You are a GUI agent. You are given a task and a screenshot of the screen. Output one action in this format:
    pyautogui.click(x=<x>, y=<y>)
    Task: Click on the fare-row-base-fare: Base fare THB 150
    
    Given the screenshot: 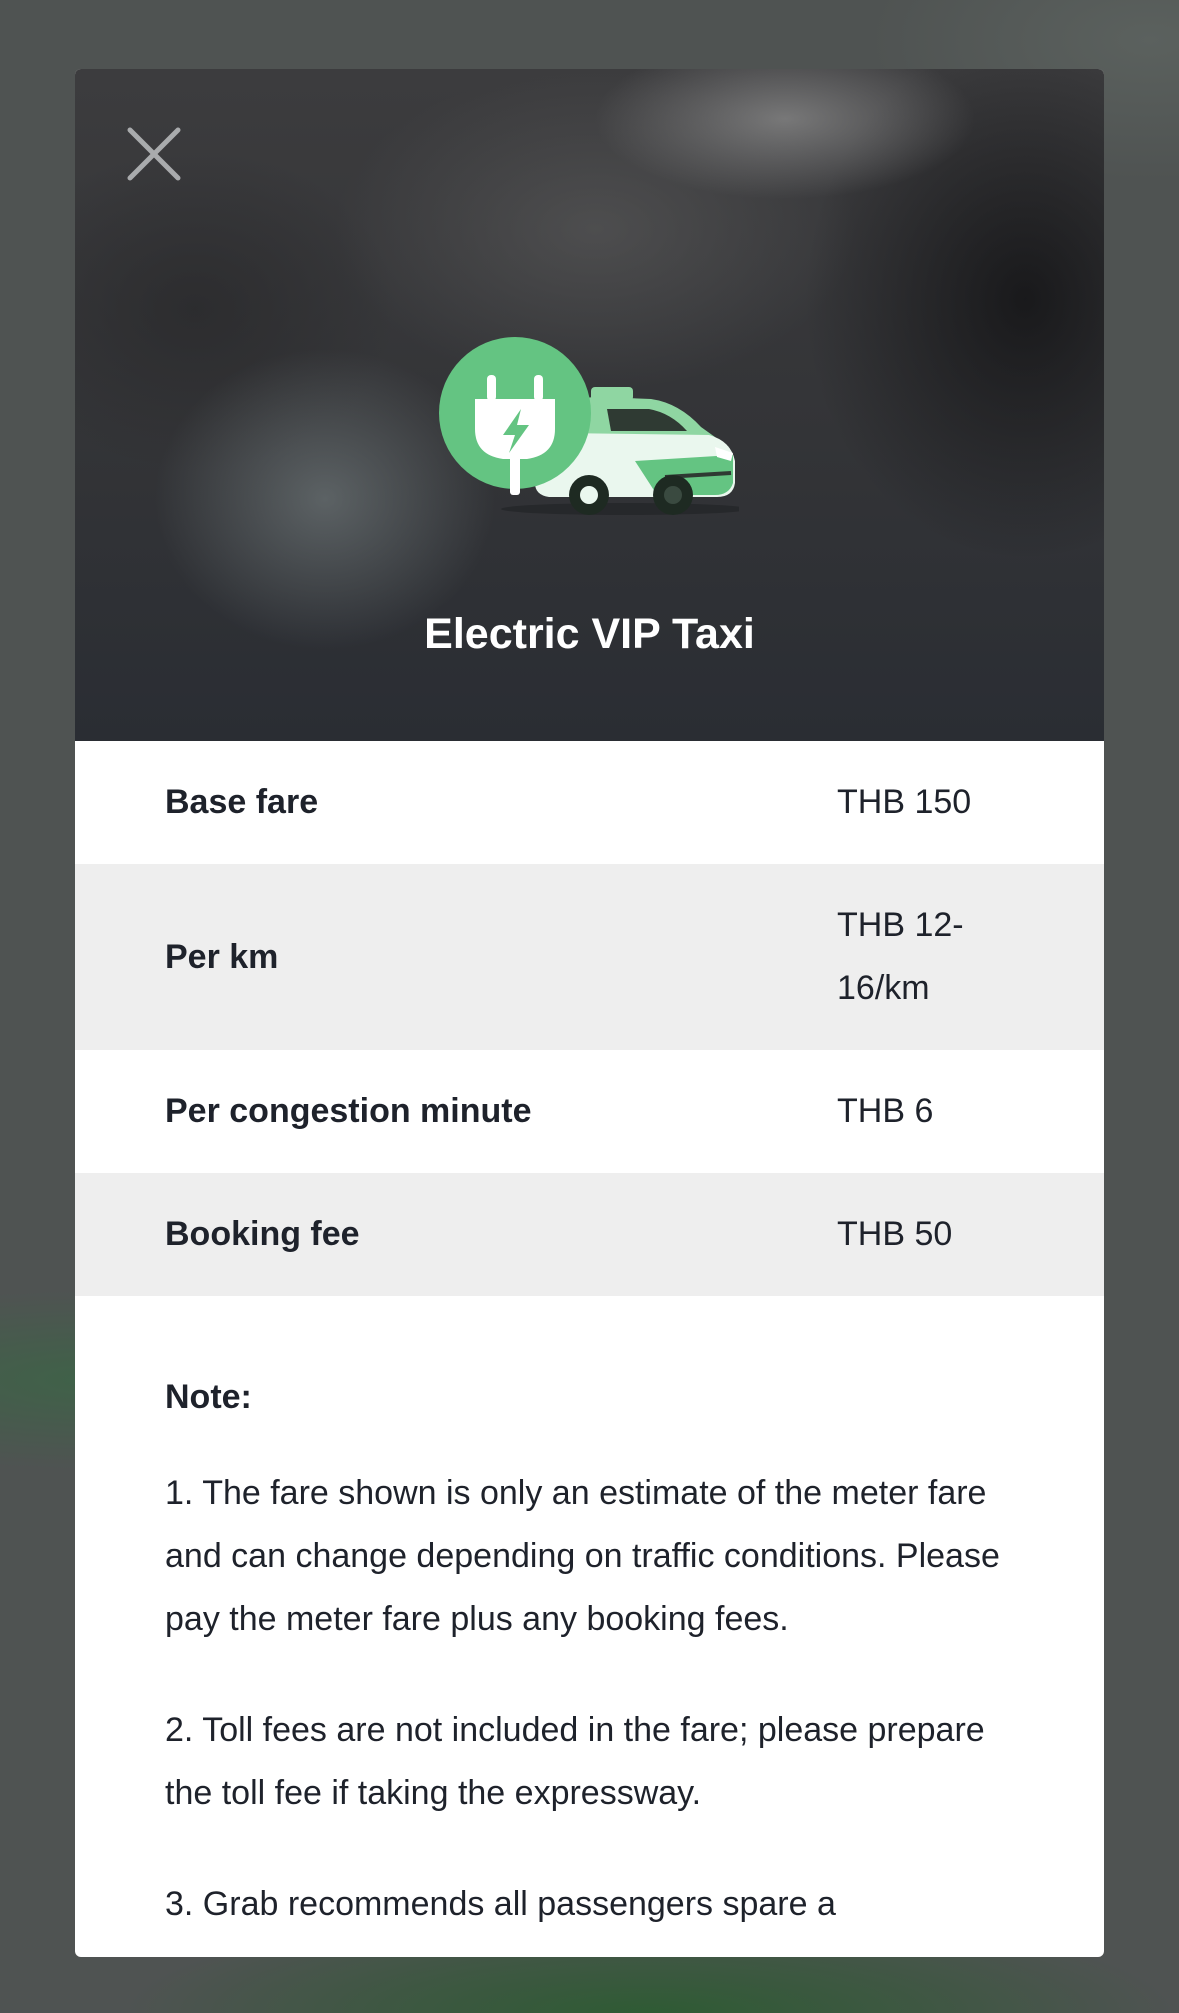 What is the action you would take?
    pyautogui.click(x=589, y=802)
    